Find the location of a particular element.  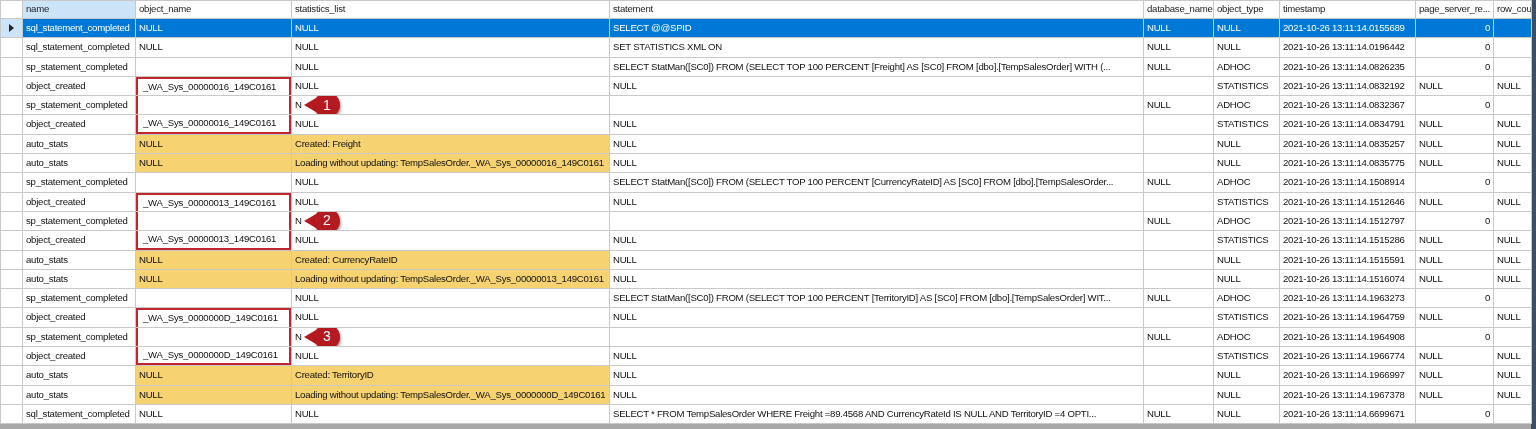

table-cell: SET STATISTICS XML ON is located at coordinates (876, 47).